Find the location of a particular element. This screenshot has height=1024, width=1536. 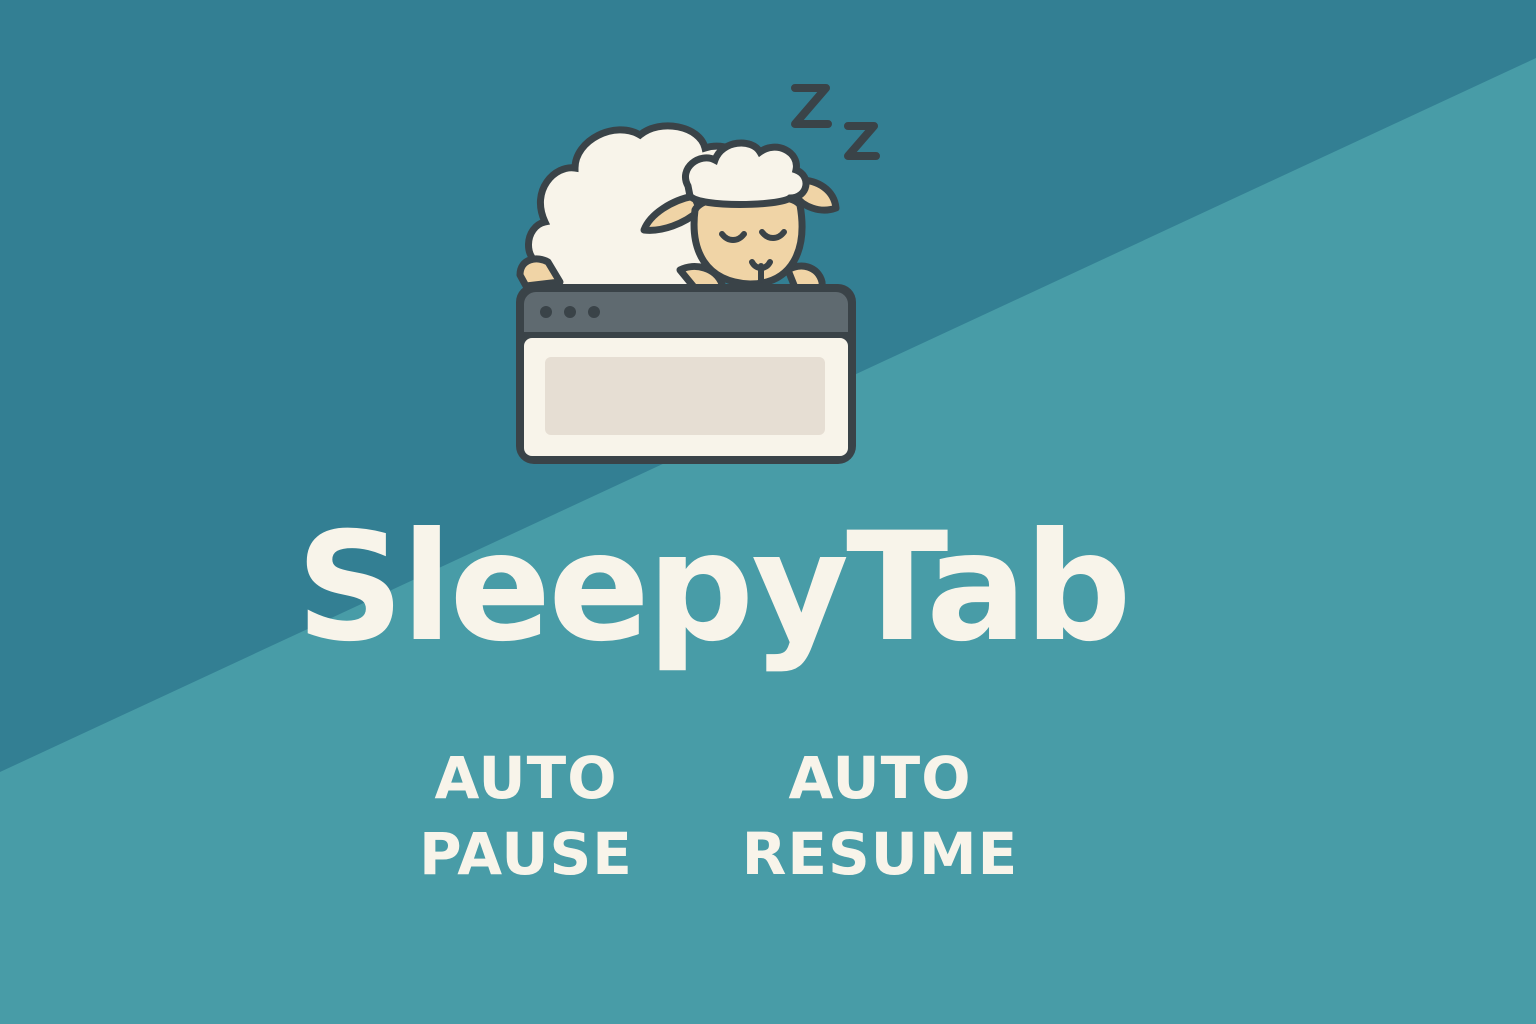

feature-auto-resume-line2: RESUME is located at coordinates (880, 854).